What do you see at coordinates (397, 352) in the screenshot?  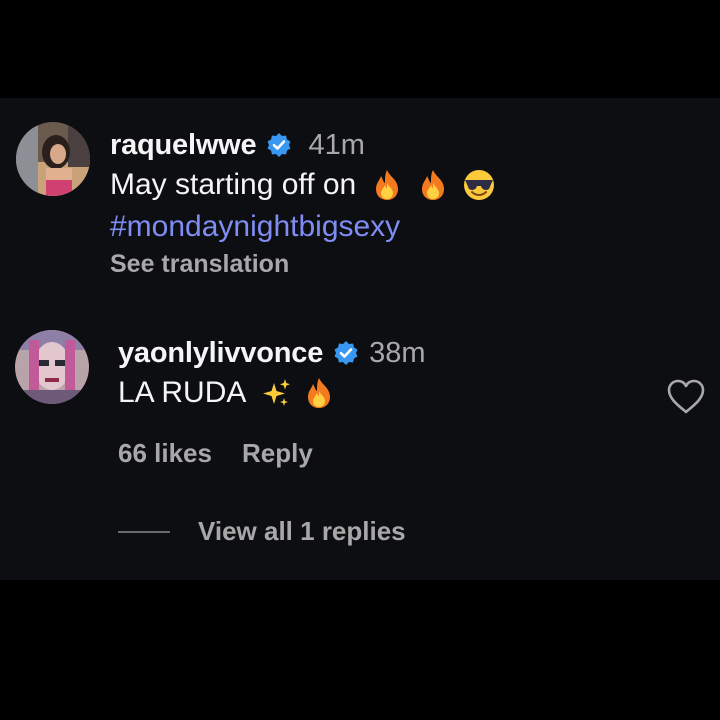 I see `timestamp: 38m` at bounding box center [397, 352].